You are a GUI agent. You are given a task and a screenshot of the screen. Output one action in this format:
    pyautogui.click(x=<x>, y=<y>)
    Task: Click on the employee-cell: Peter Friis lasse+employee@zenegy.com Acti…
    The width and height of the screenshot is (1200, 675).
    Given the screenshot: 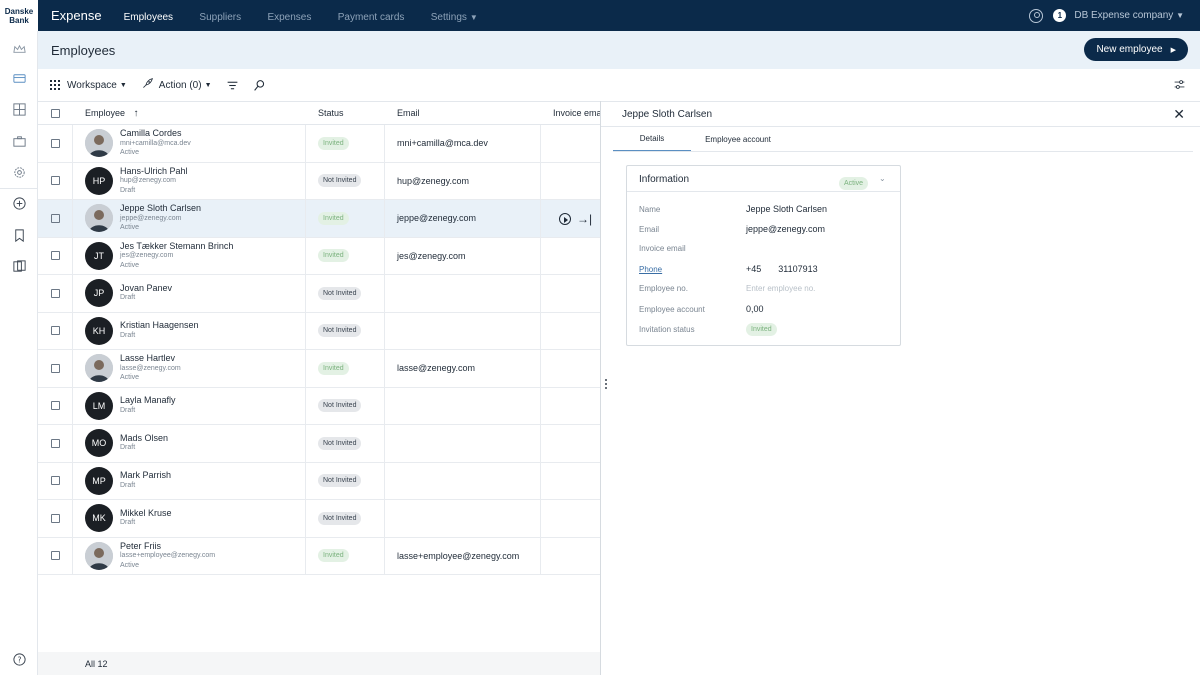 What is the action you would take?
    pyautogui.click(x=189, y=555)
    